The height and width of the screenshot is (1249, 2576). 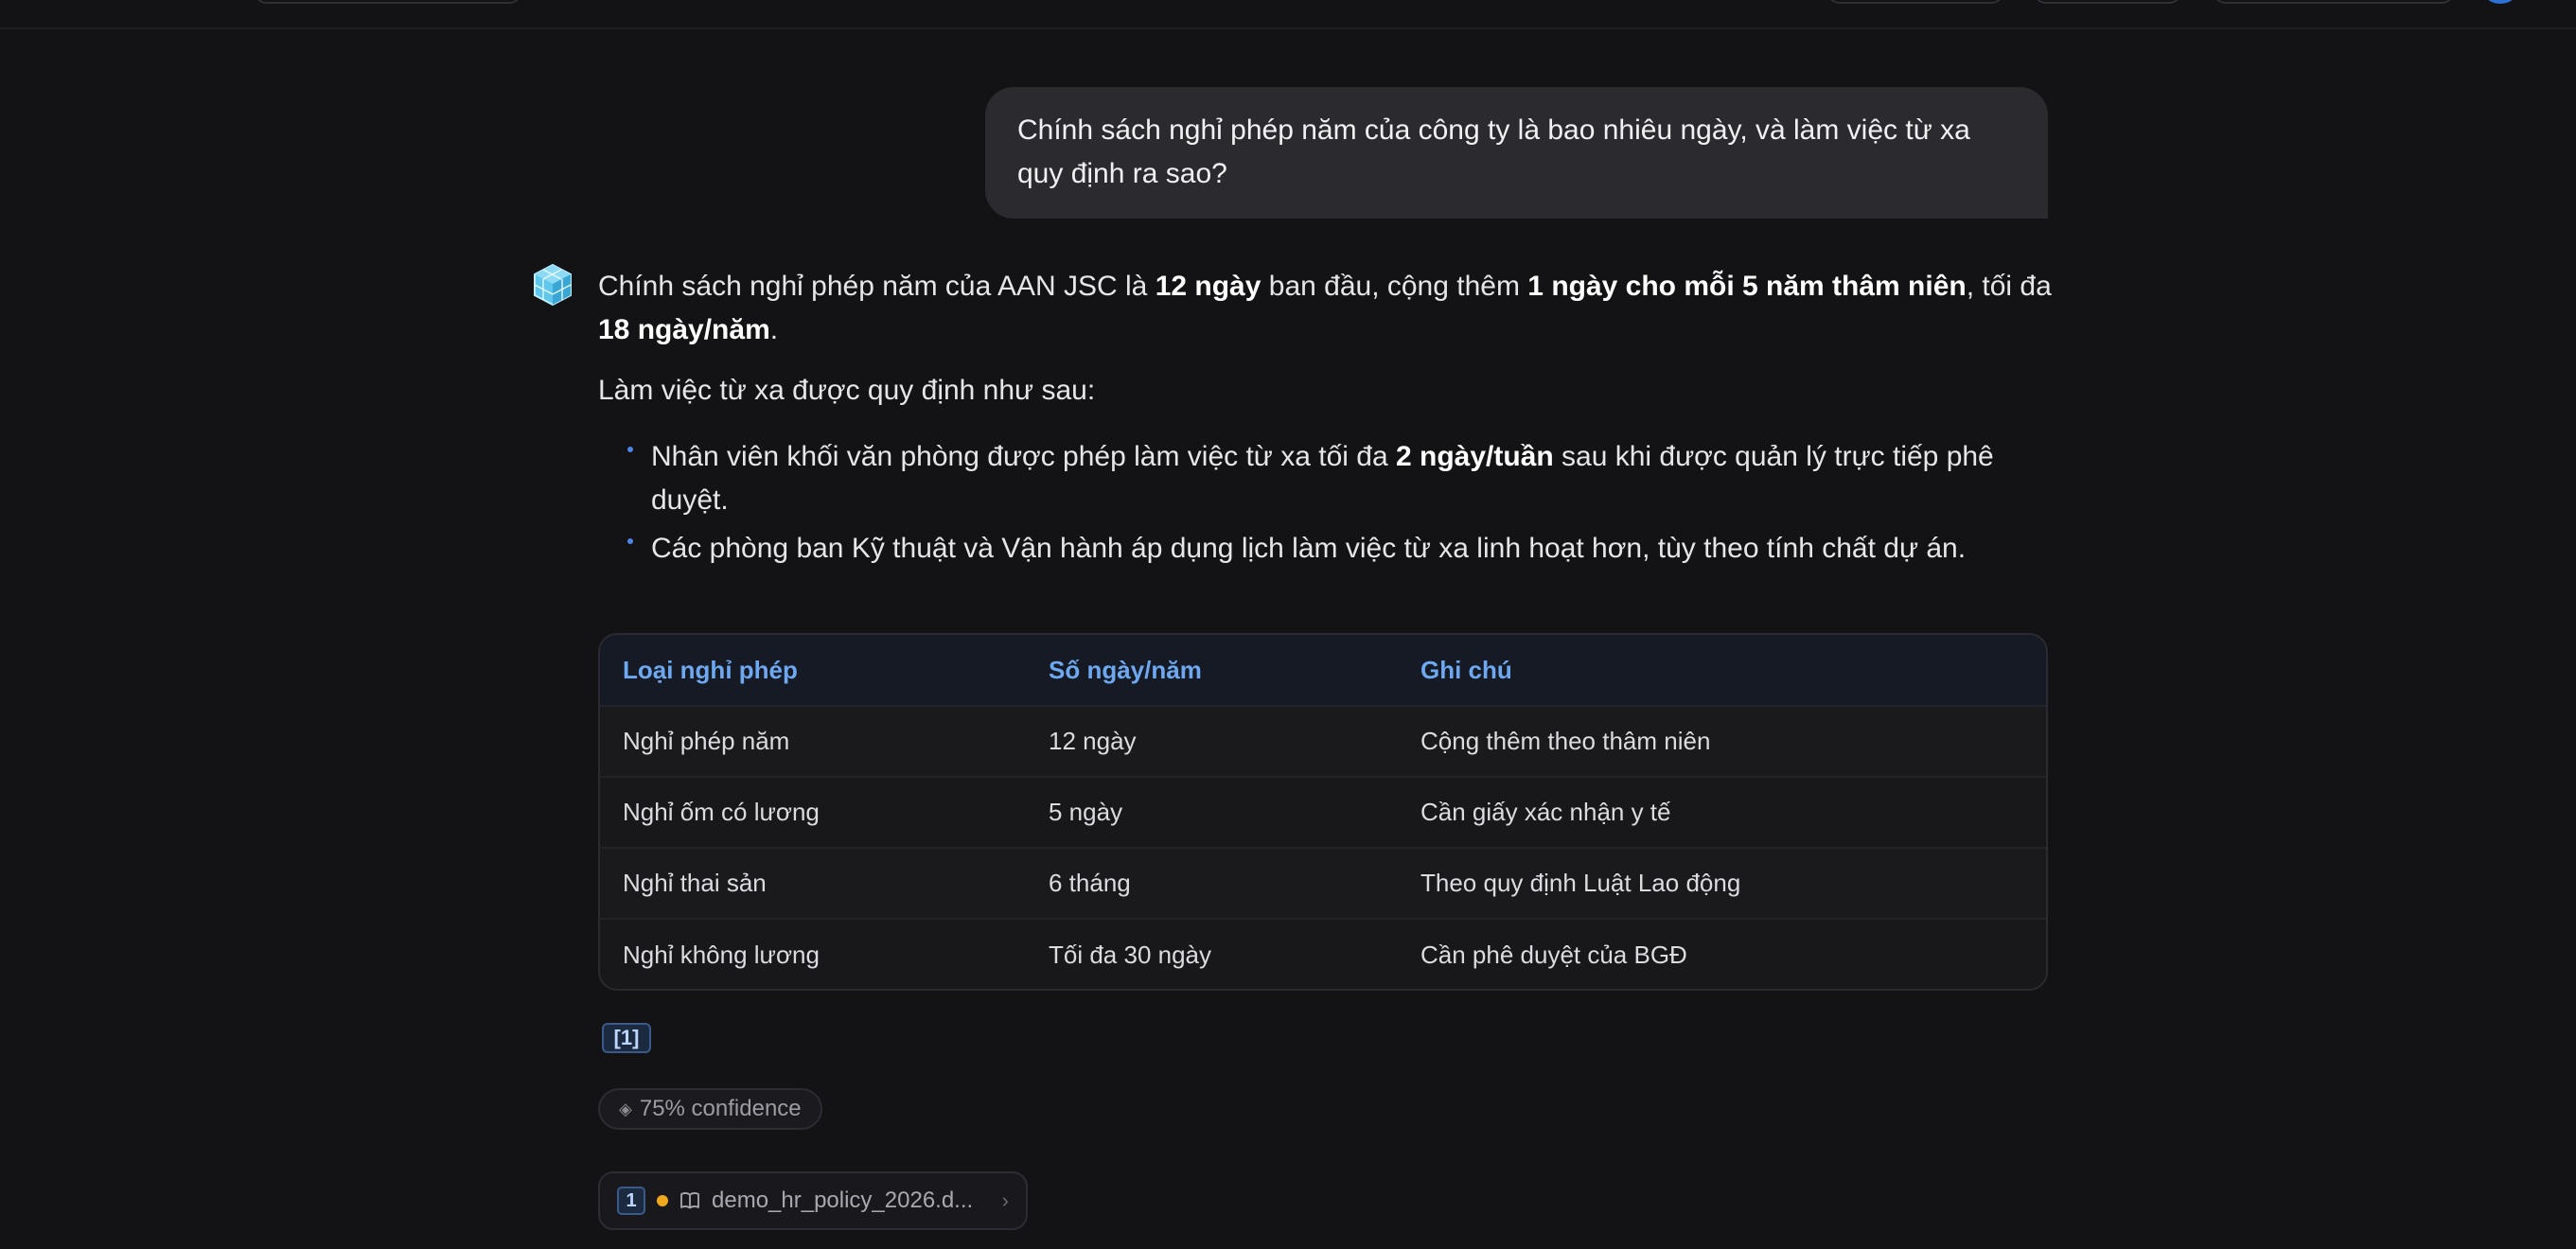 I want to click on table-cell: Cần phê duyệt của BGĐ, so click(x=1553, y=955).